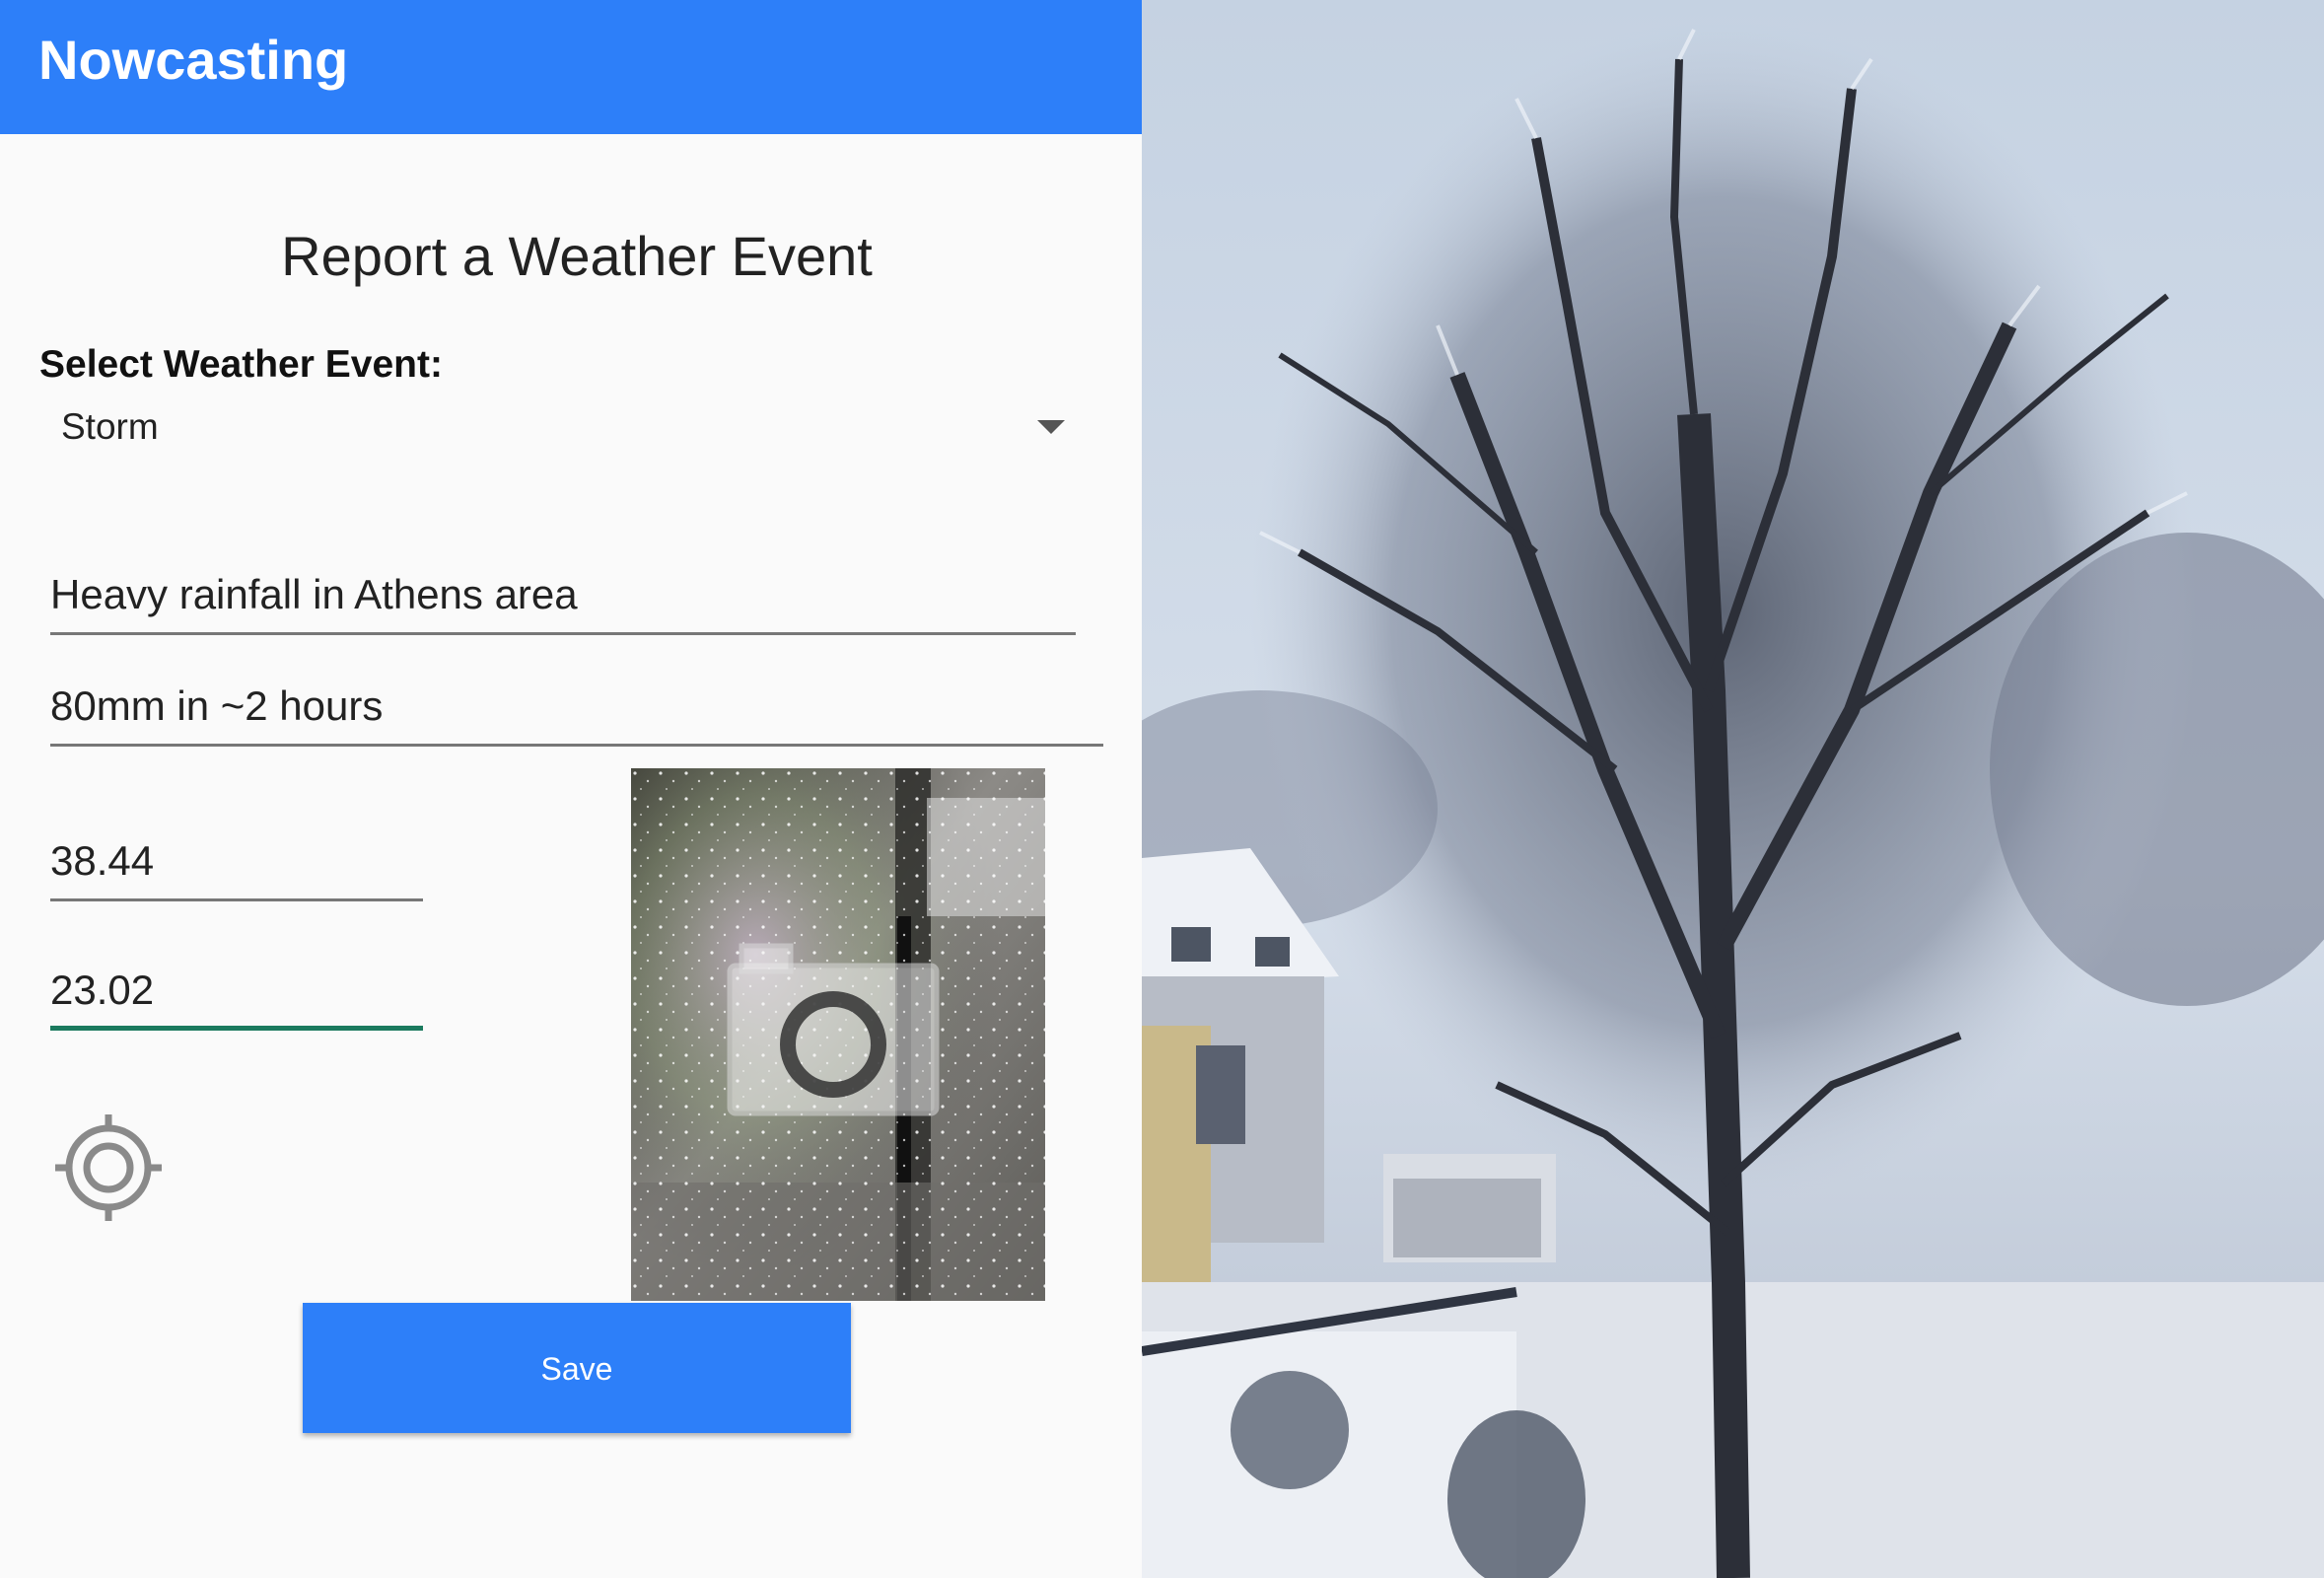 Image resolution: width=2324 pixels, height=1578 pixels. I want to click on latitude-field: 38.44, so click(236, 864).